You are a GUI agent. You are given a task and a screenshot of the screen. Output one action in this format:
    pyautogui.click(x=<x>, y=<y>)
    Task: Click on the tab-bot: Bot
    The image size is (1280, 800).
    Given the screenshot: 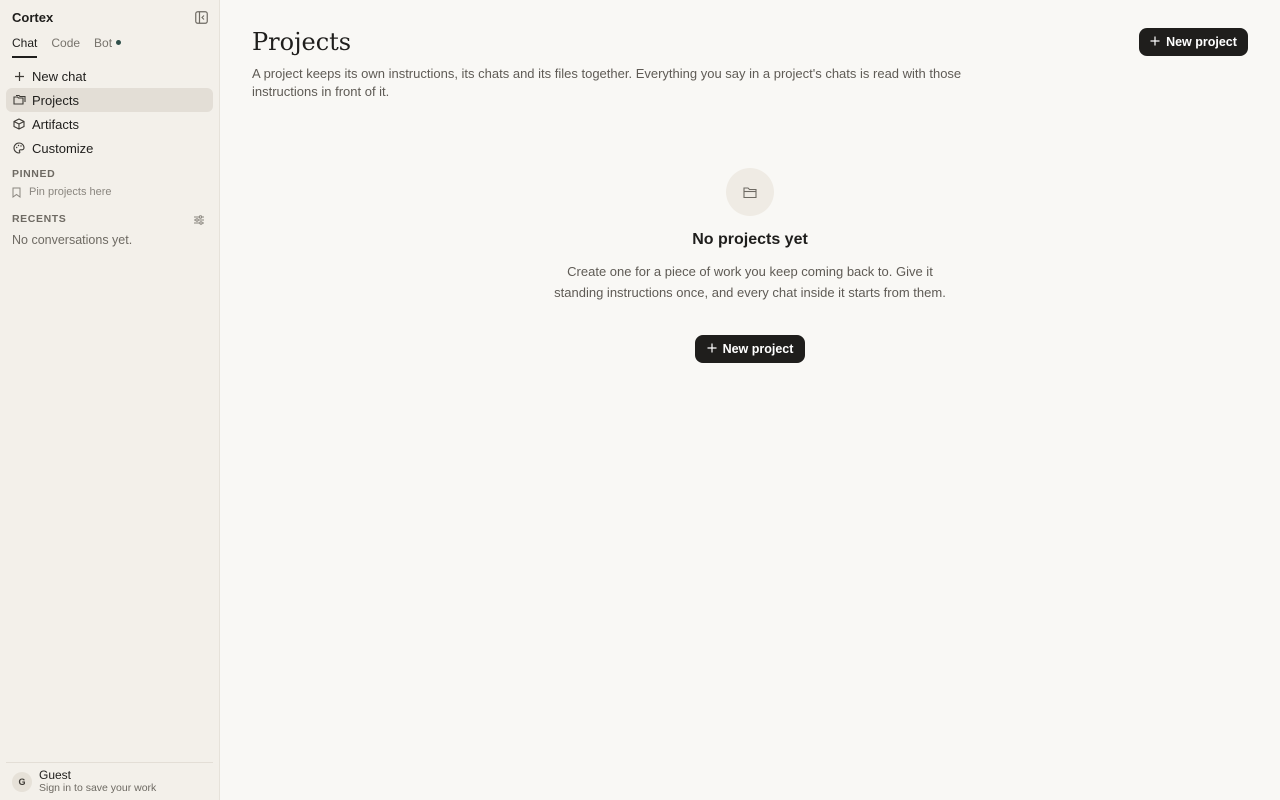 What is the action you would take?
    pyautogui.click(x=108, y=47)
    